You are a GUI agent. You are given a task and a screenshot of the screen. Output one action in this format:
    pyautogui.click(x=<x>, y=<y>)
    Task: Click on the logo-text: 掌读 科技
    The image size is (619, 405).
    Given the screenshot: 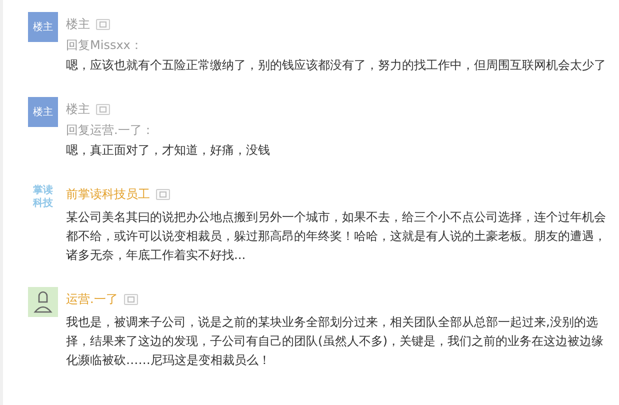 What is the action you would take?
    pyautogui.click(x=43, y=197)
    